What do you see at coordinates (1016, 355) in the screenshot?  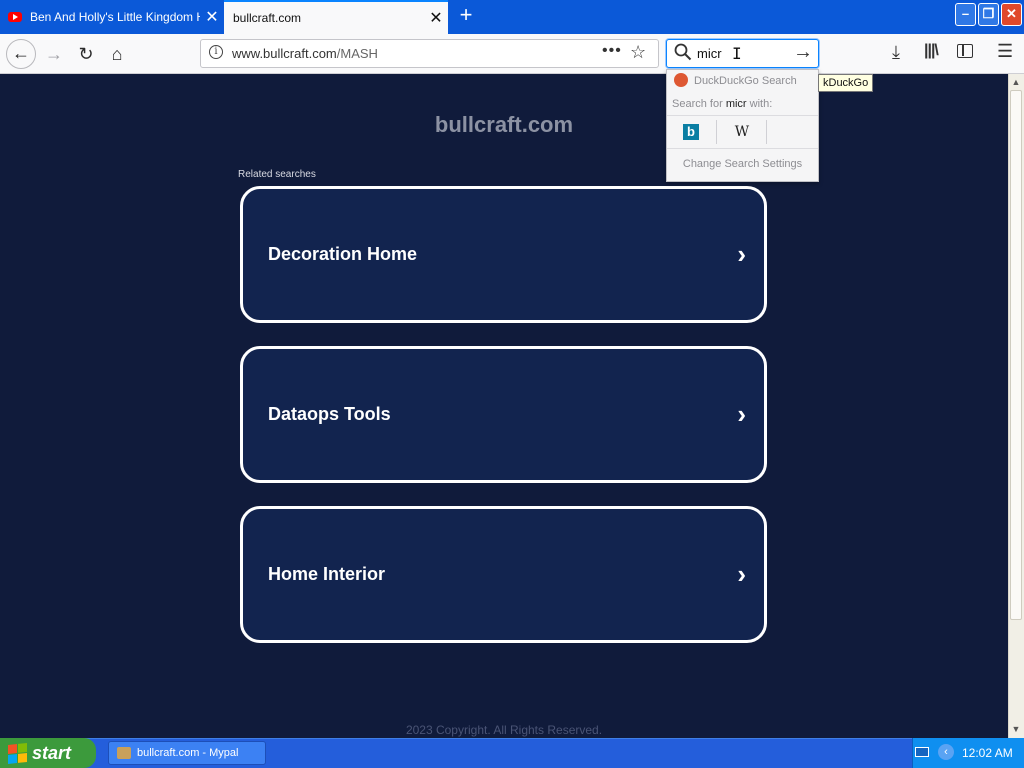 I see `scroll-thumb` at bounding box center [1016, 355].